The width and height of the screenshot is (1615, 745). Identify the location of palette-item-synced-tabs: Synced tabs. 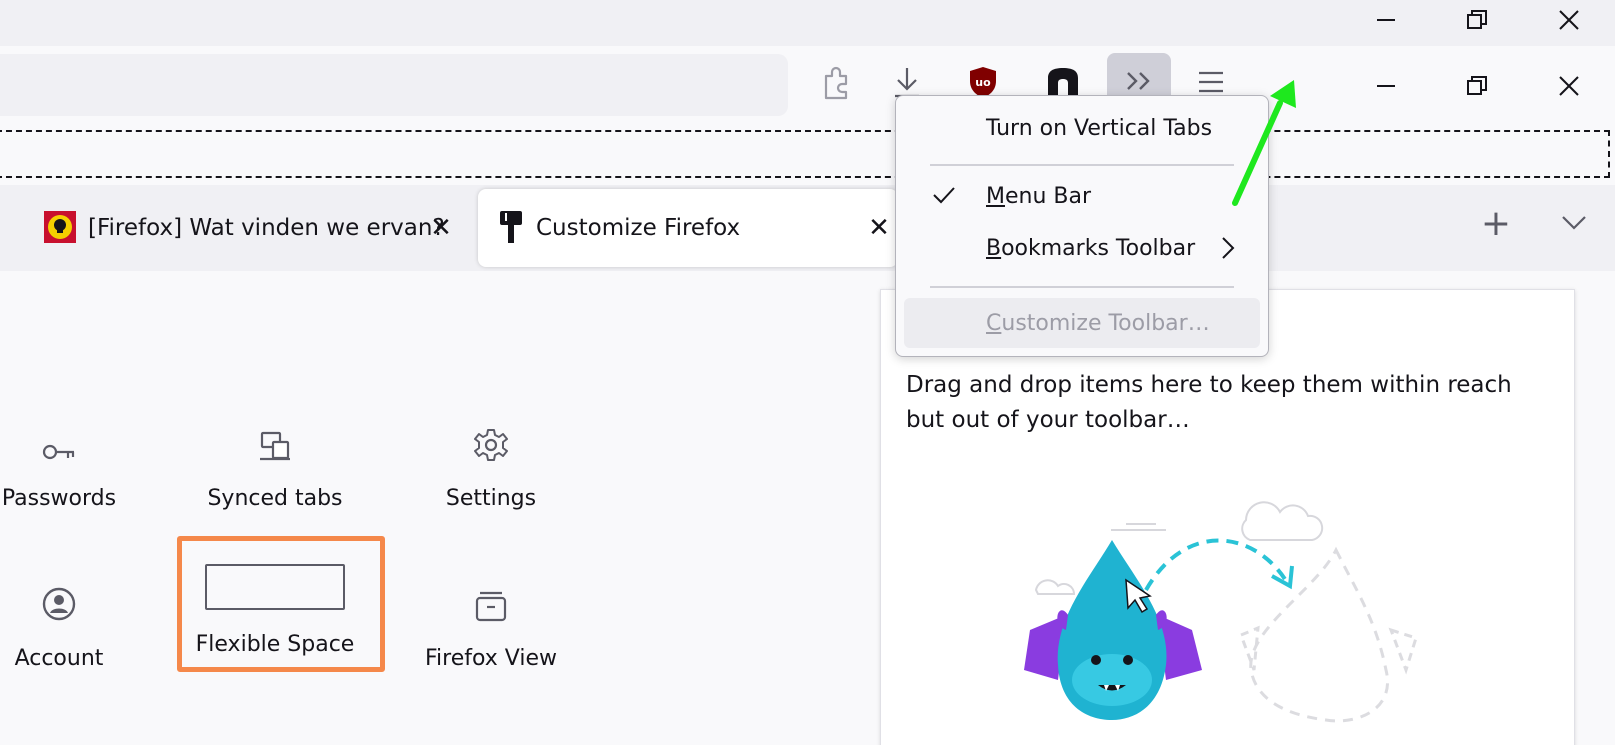
(275, 464).